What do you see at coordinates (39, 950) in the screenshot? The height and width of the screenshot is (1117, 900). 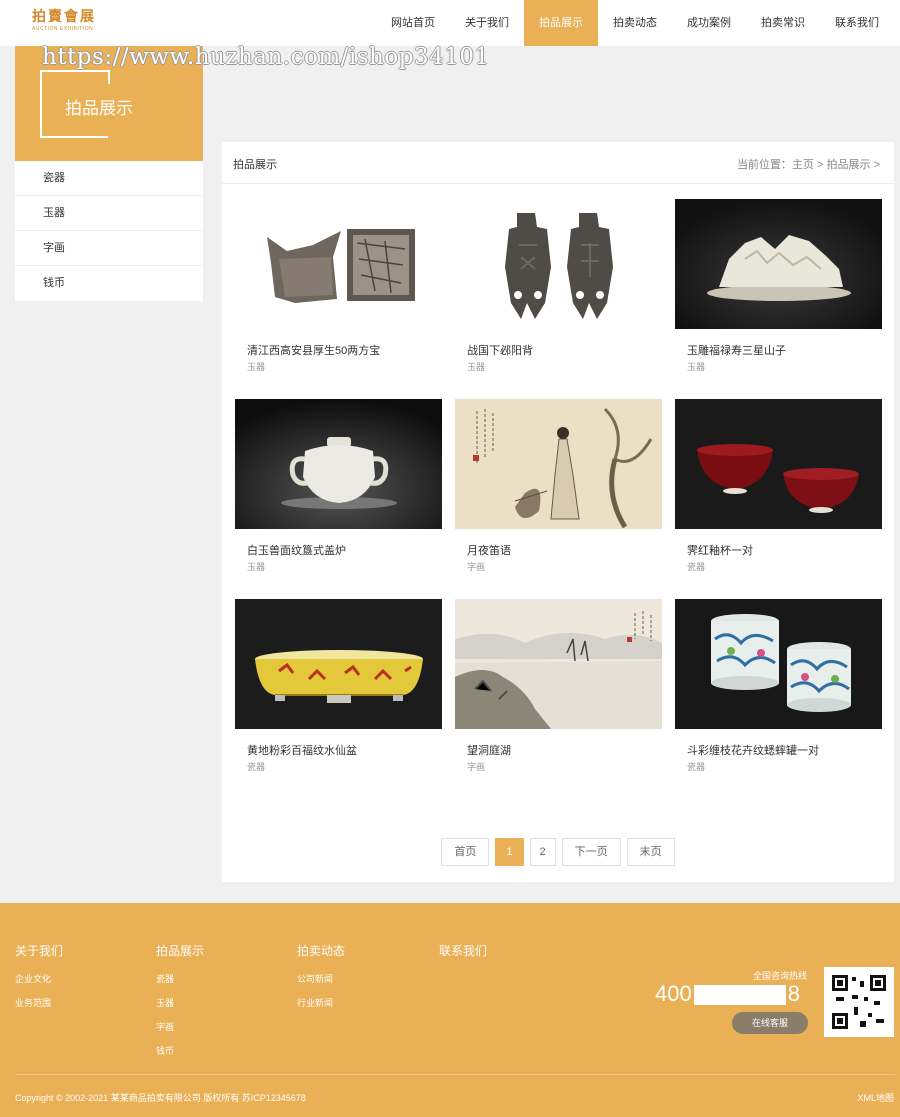 I see `footer-heading: 关于我们` at bounding box center [39, 950].